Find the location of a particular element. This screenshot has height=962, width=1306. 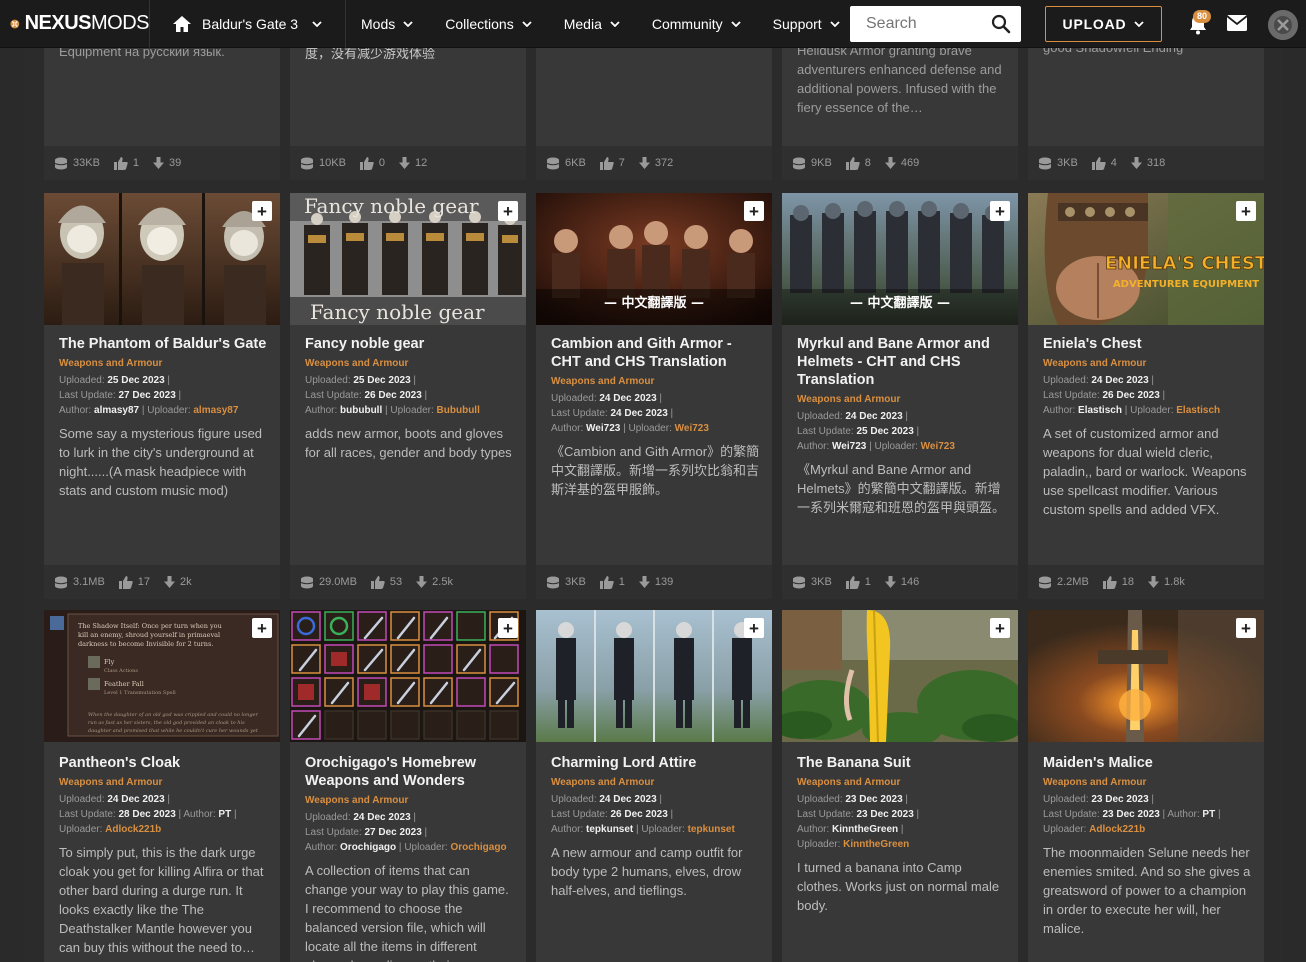

chevron-down-icon is located at coordinates (527, 23).